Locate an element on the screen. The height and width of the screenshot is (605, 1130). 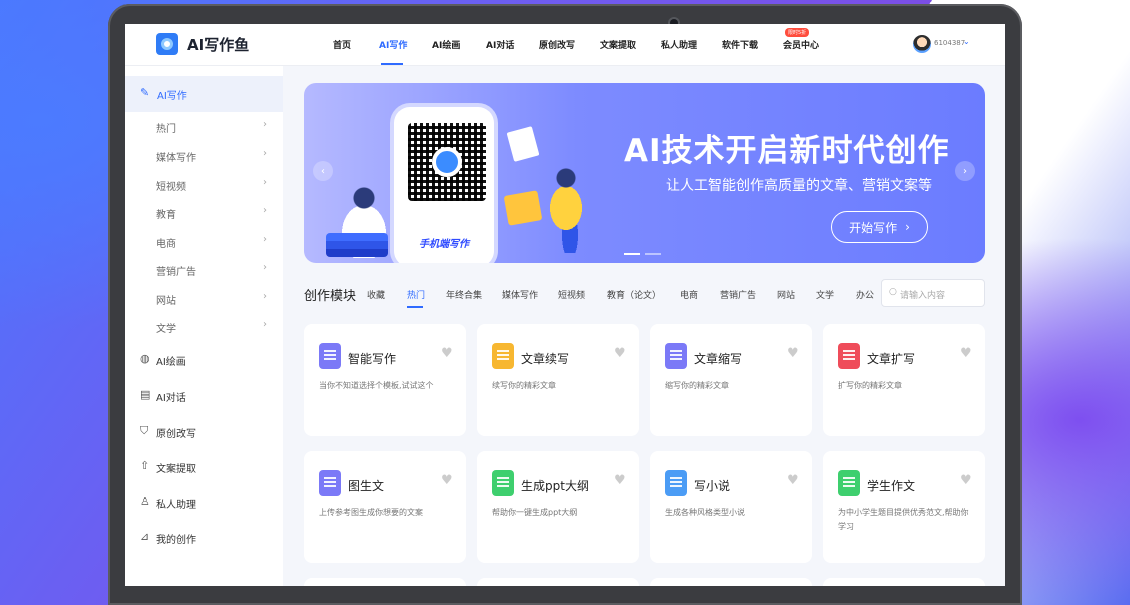
nav-ai-writing: AI写作 is located at coordinates (393, 44).